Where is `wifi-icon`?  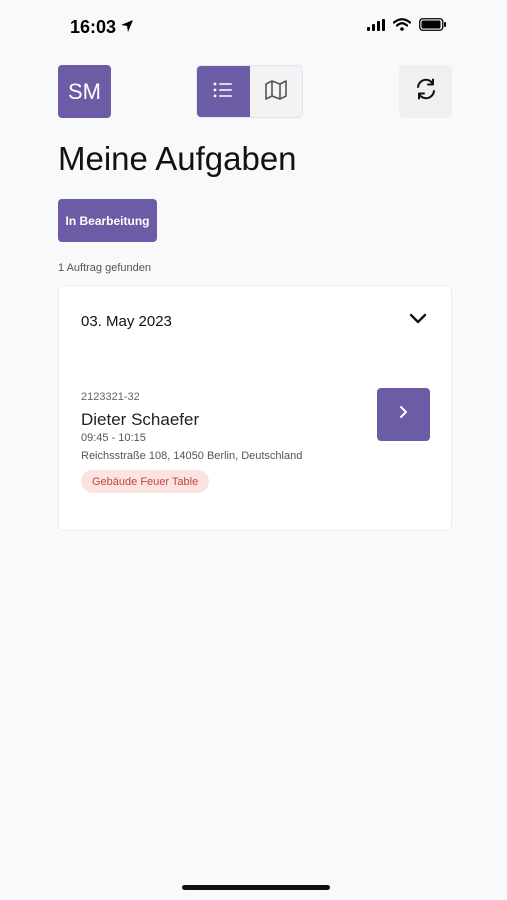
wifi-icon is located at coordinates (402, 27).